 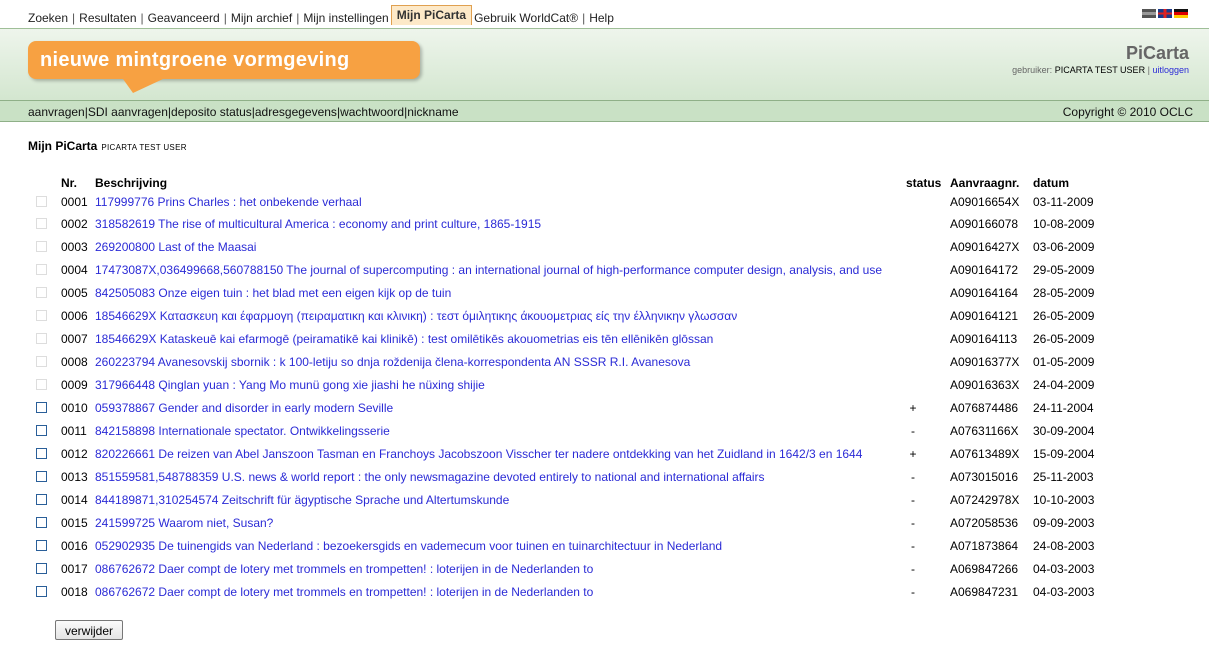 What do you see at coordinates (1064, 270) in the screenshot?
I see `row-date: 29-05-2009` at bounding box center [1064, 270].